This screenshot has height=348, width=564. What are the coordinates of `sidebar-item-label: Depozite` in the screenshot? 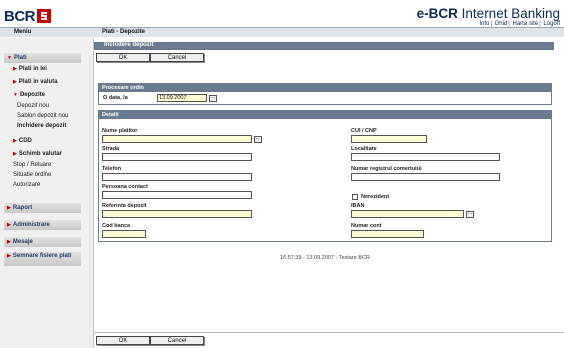 It's located at (32, 95).